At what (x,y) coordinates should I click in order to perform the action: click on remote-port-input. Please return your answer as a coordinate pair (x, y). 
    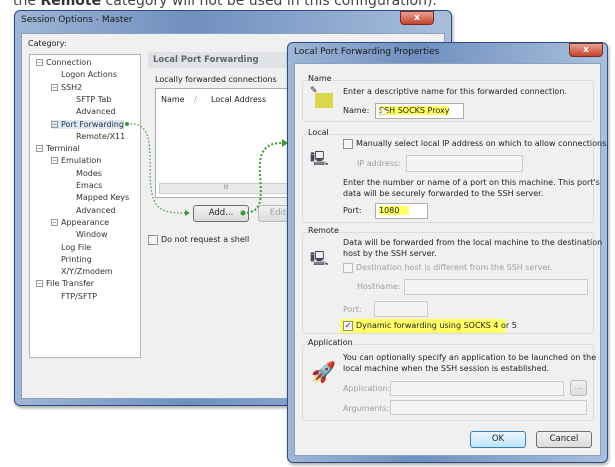
    Looking at the image, I should click on (401, 309).